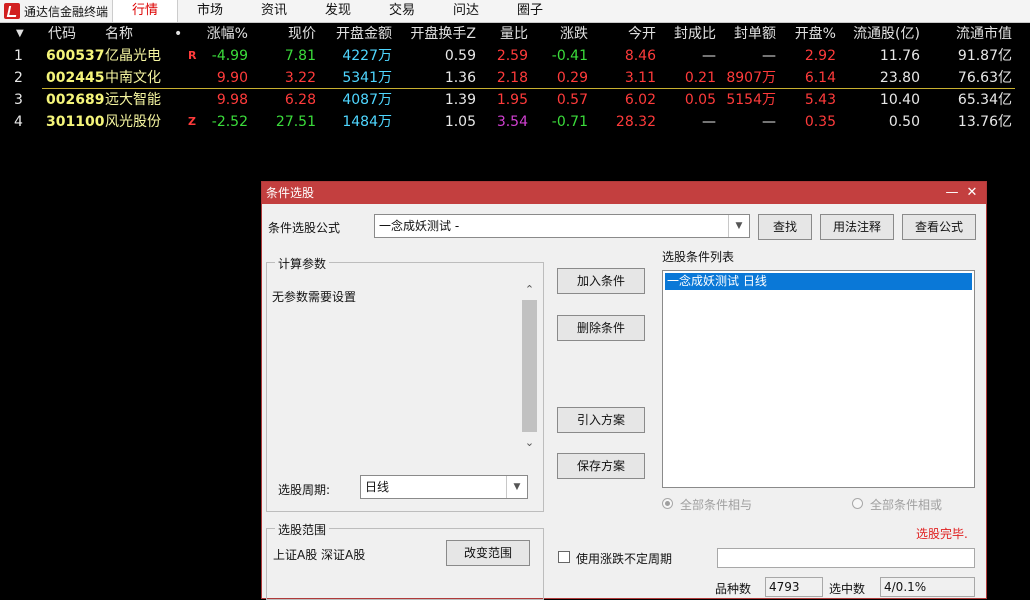 This screenshot has height=600, width=1030. Describe the element at coordinates (751, 100) in the screenshot. I see `cell-seal-amount: 5154万` at that location.